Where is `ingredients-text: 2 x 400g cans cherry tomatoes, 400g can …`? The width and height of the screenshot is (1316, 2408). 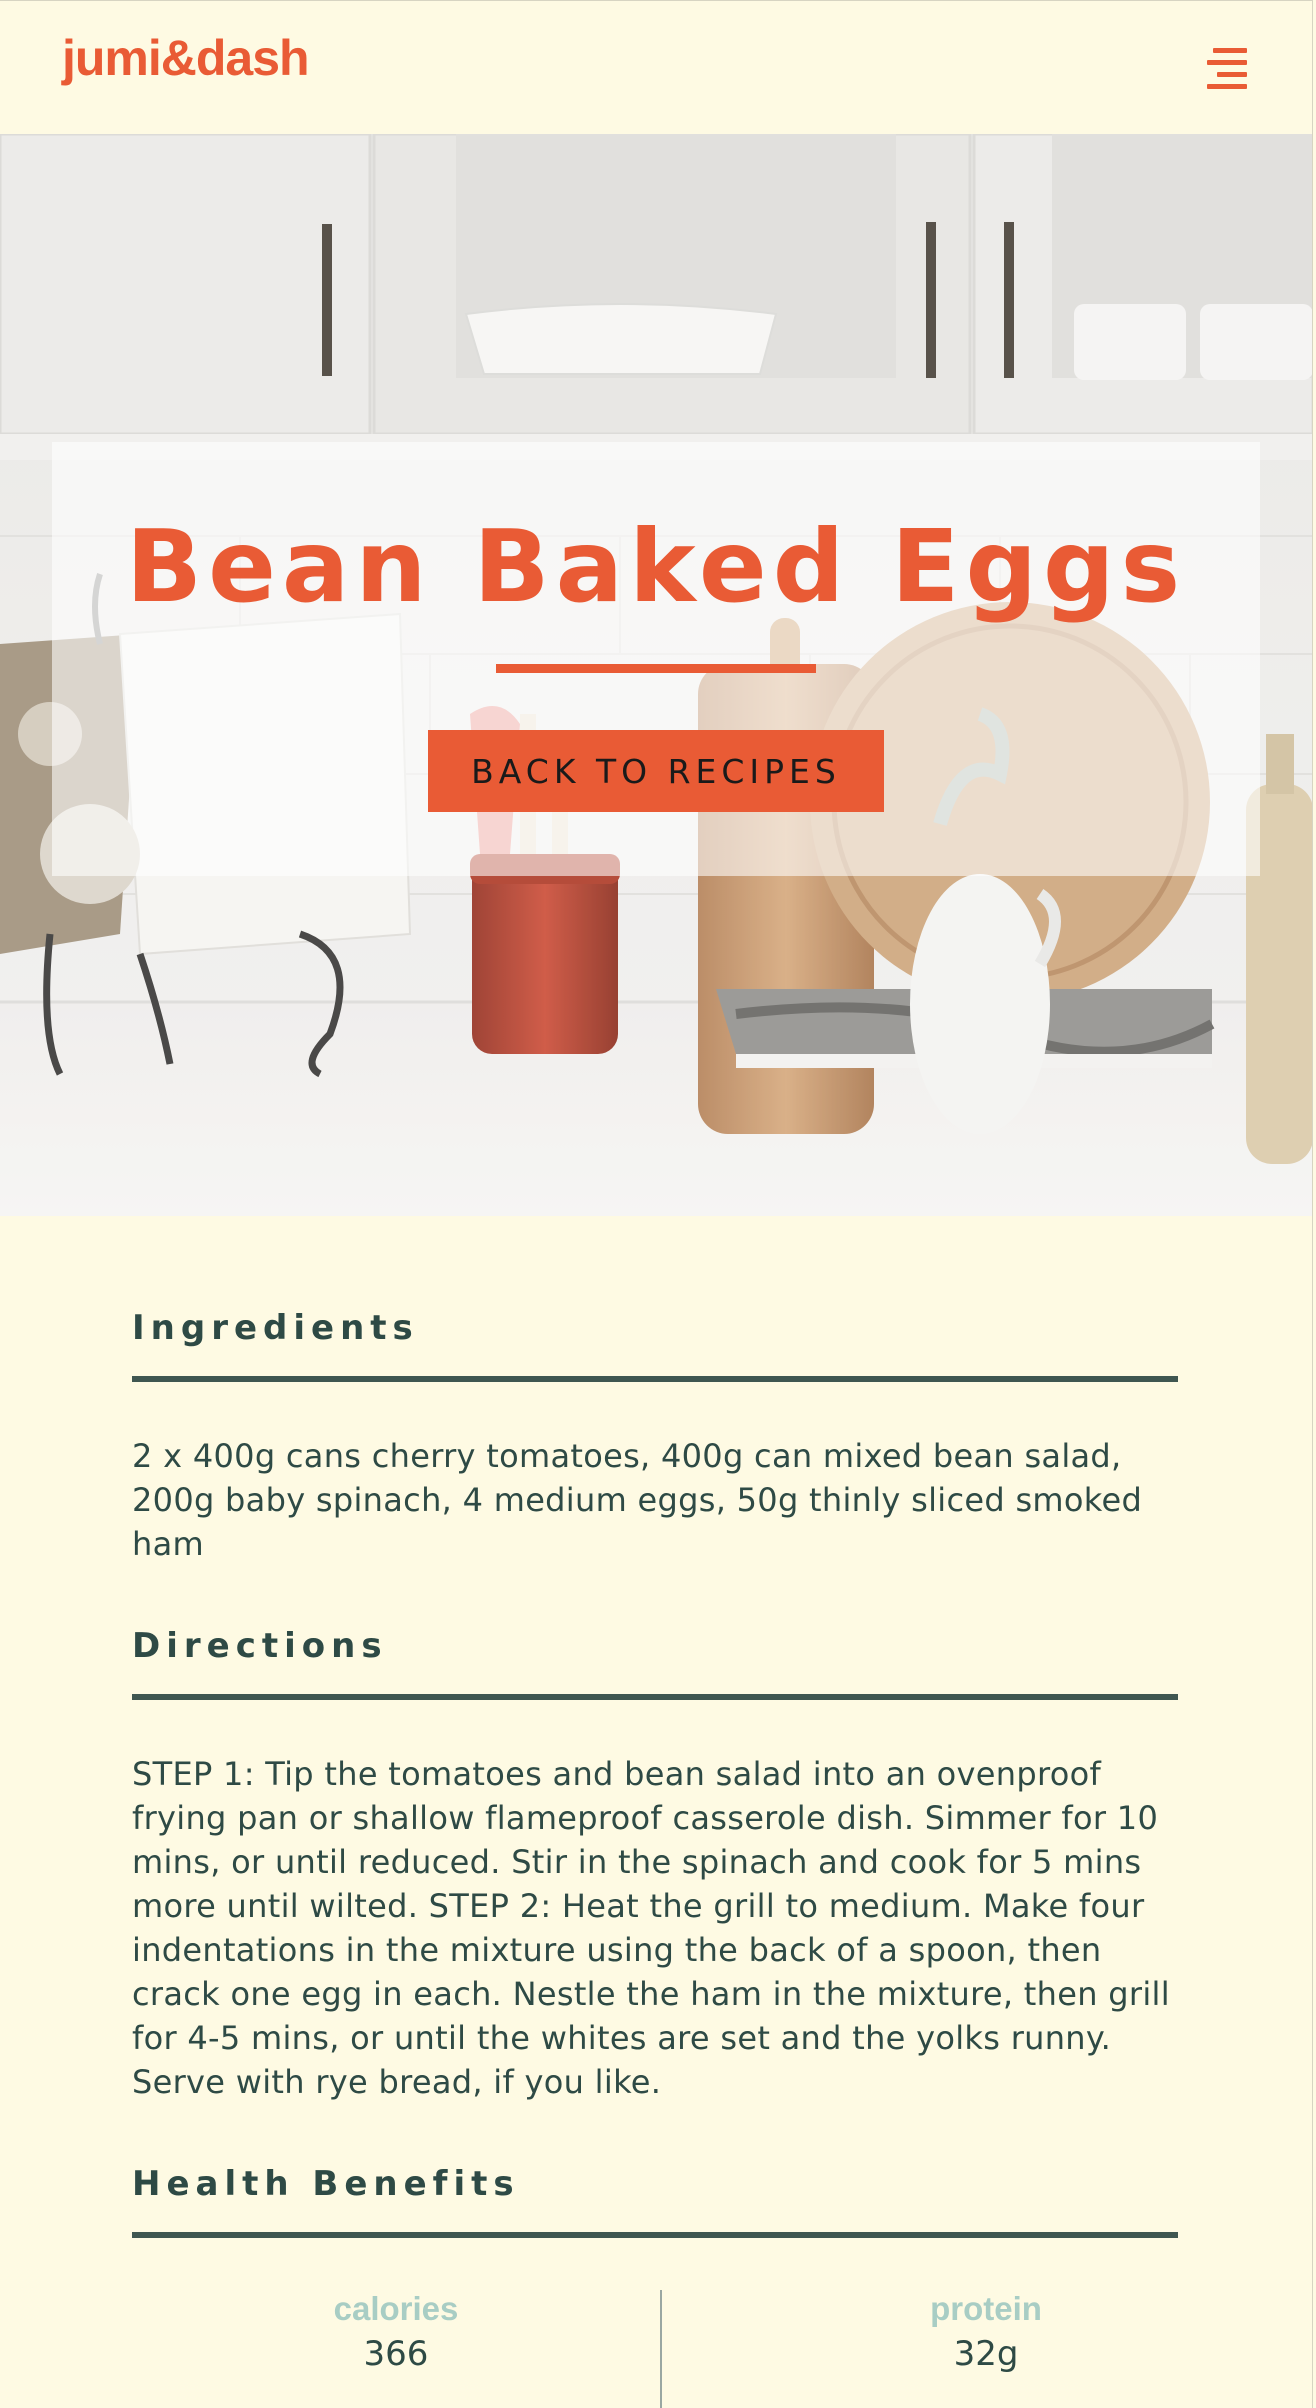
ingredients-text: 2 x 400g cans cherry tomatoes, 400g can … is located at coordinates (637, 1500).